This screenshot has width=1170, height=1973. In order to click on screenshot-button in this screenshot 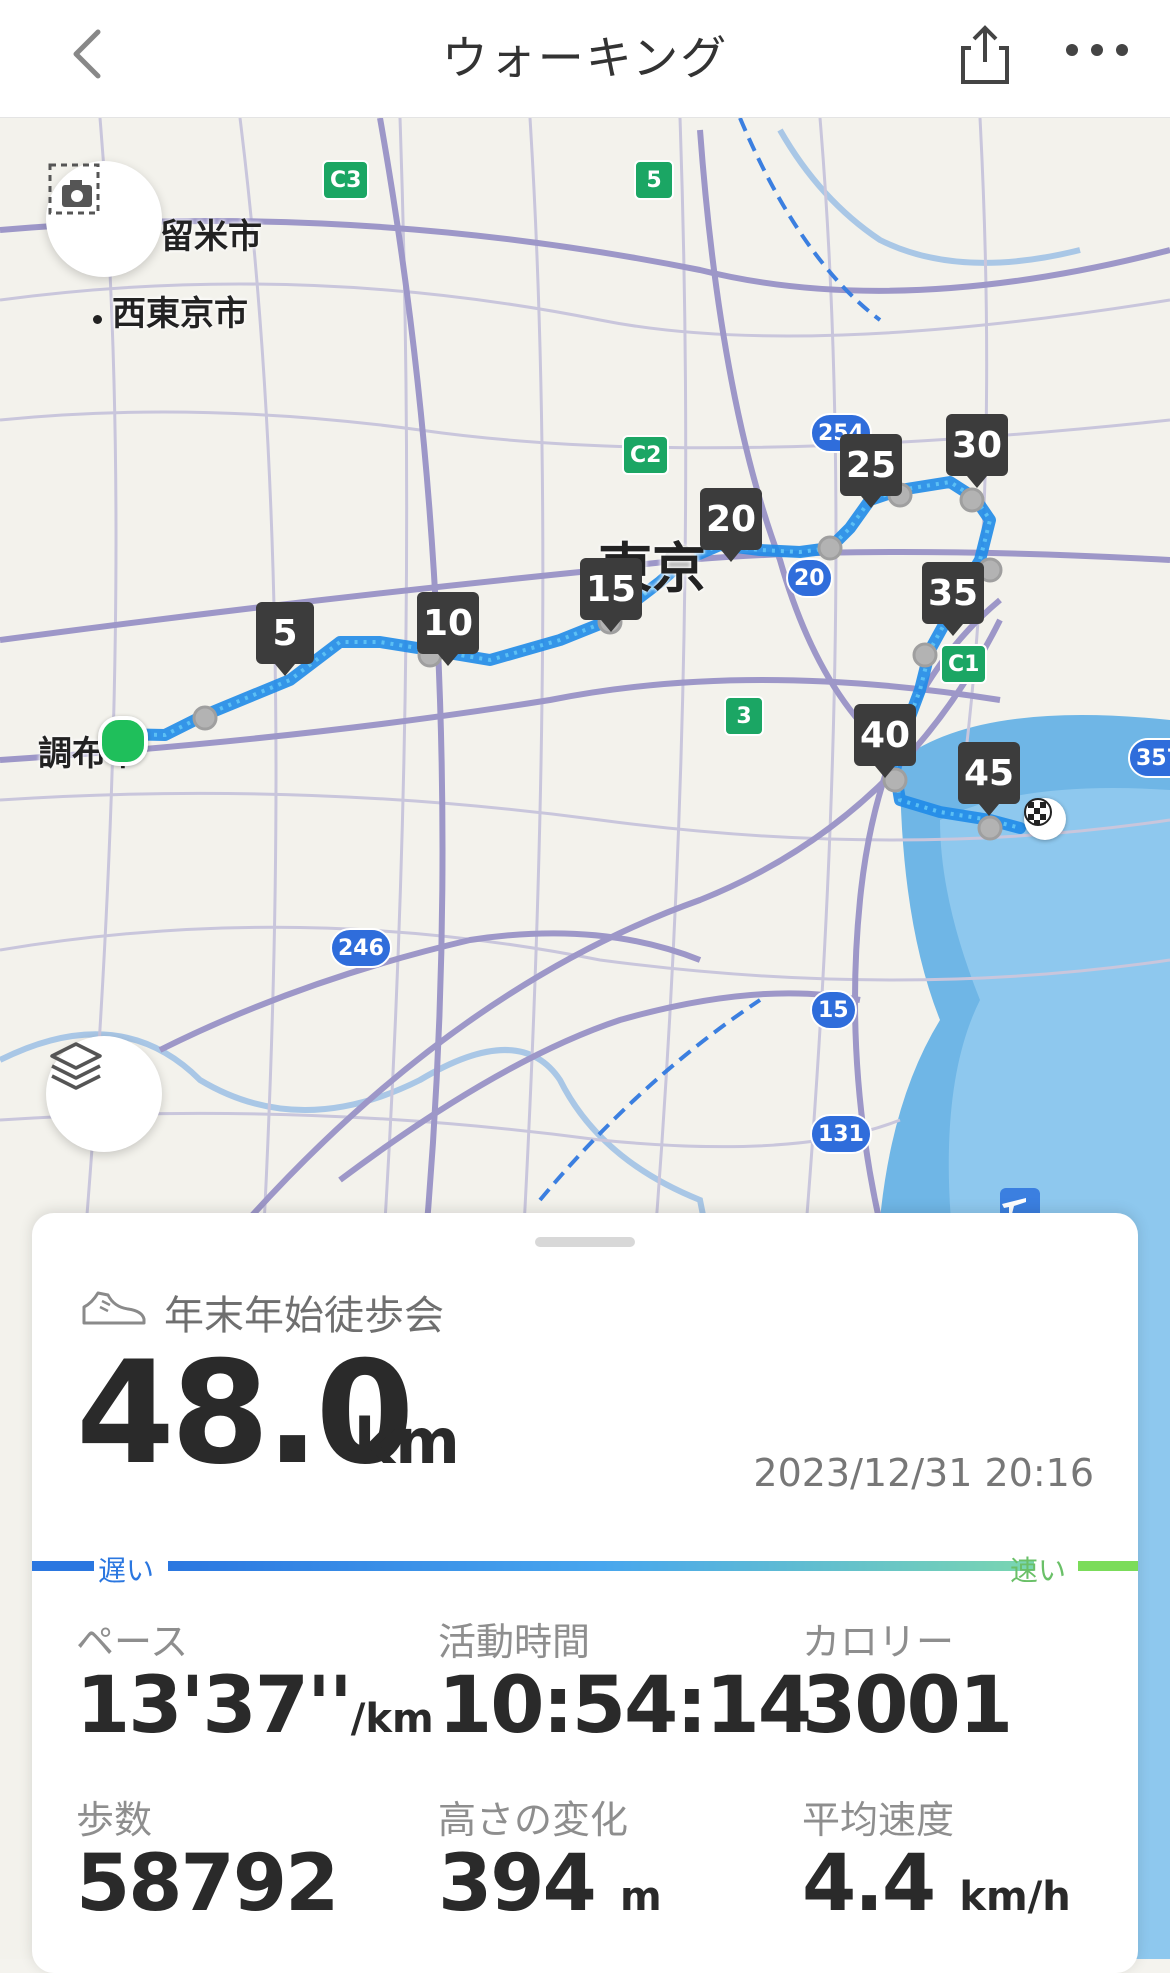, I will do `click(104, 219)`.